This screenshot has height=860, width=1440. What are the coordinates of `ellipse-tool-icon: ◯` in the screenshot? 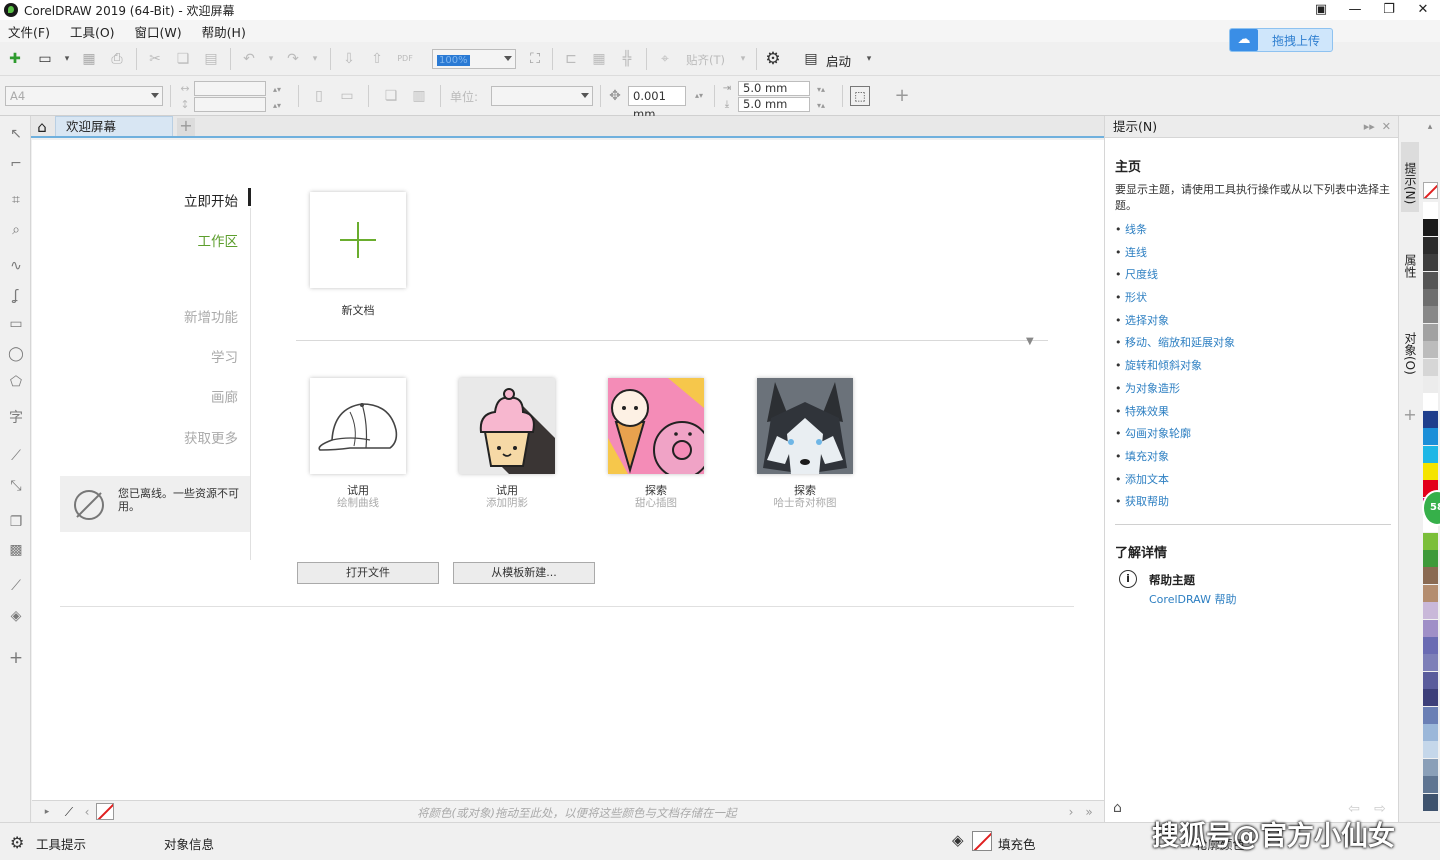 It's located at (16, 354).